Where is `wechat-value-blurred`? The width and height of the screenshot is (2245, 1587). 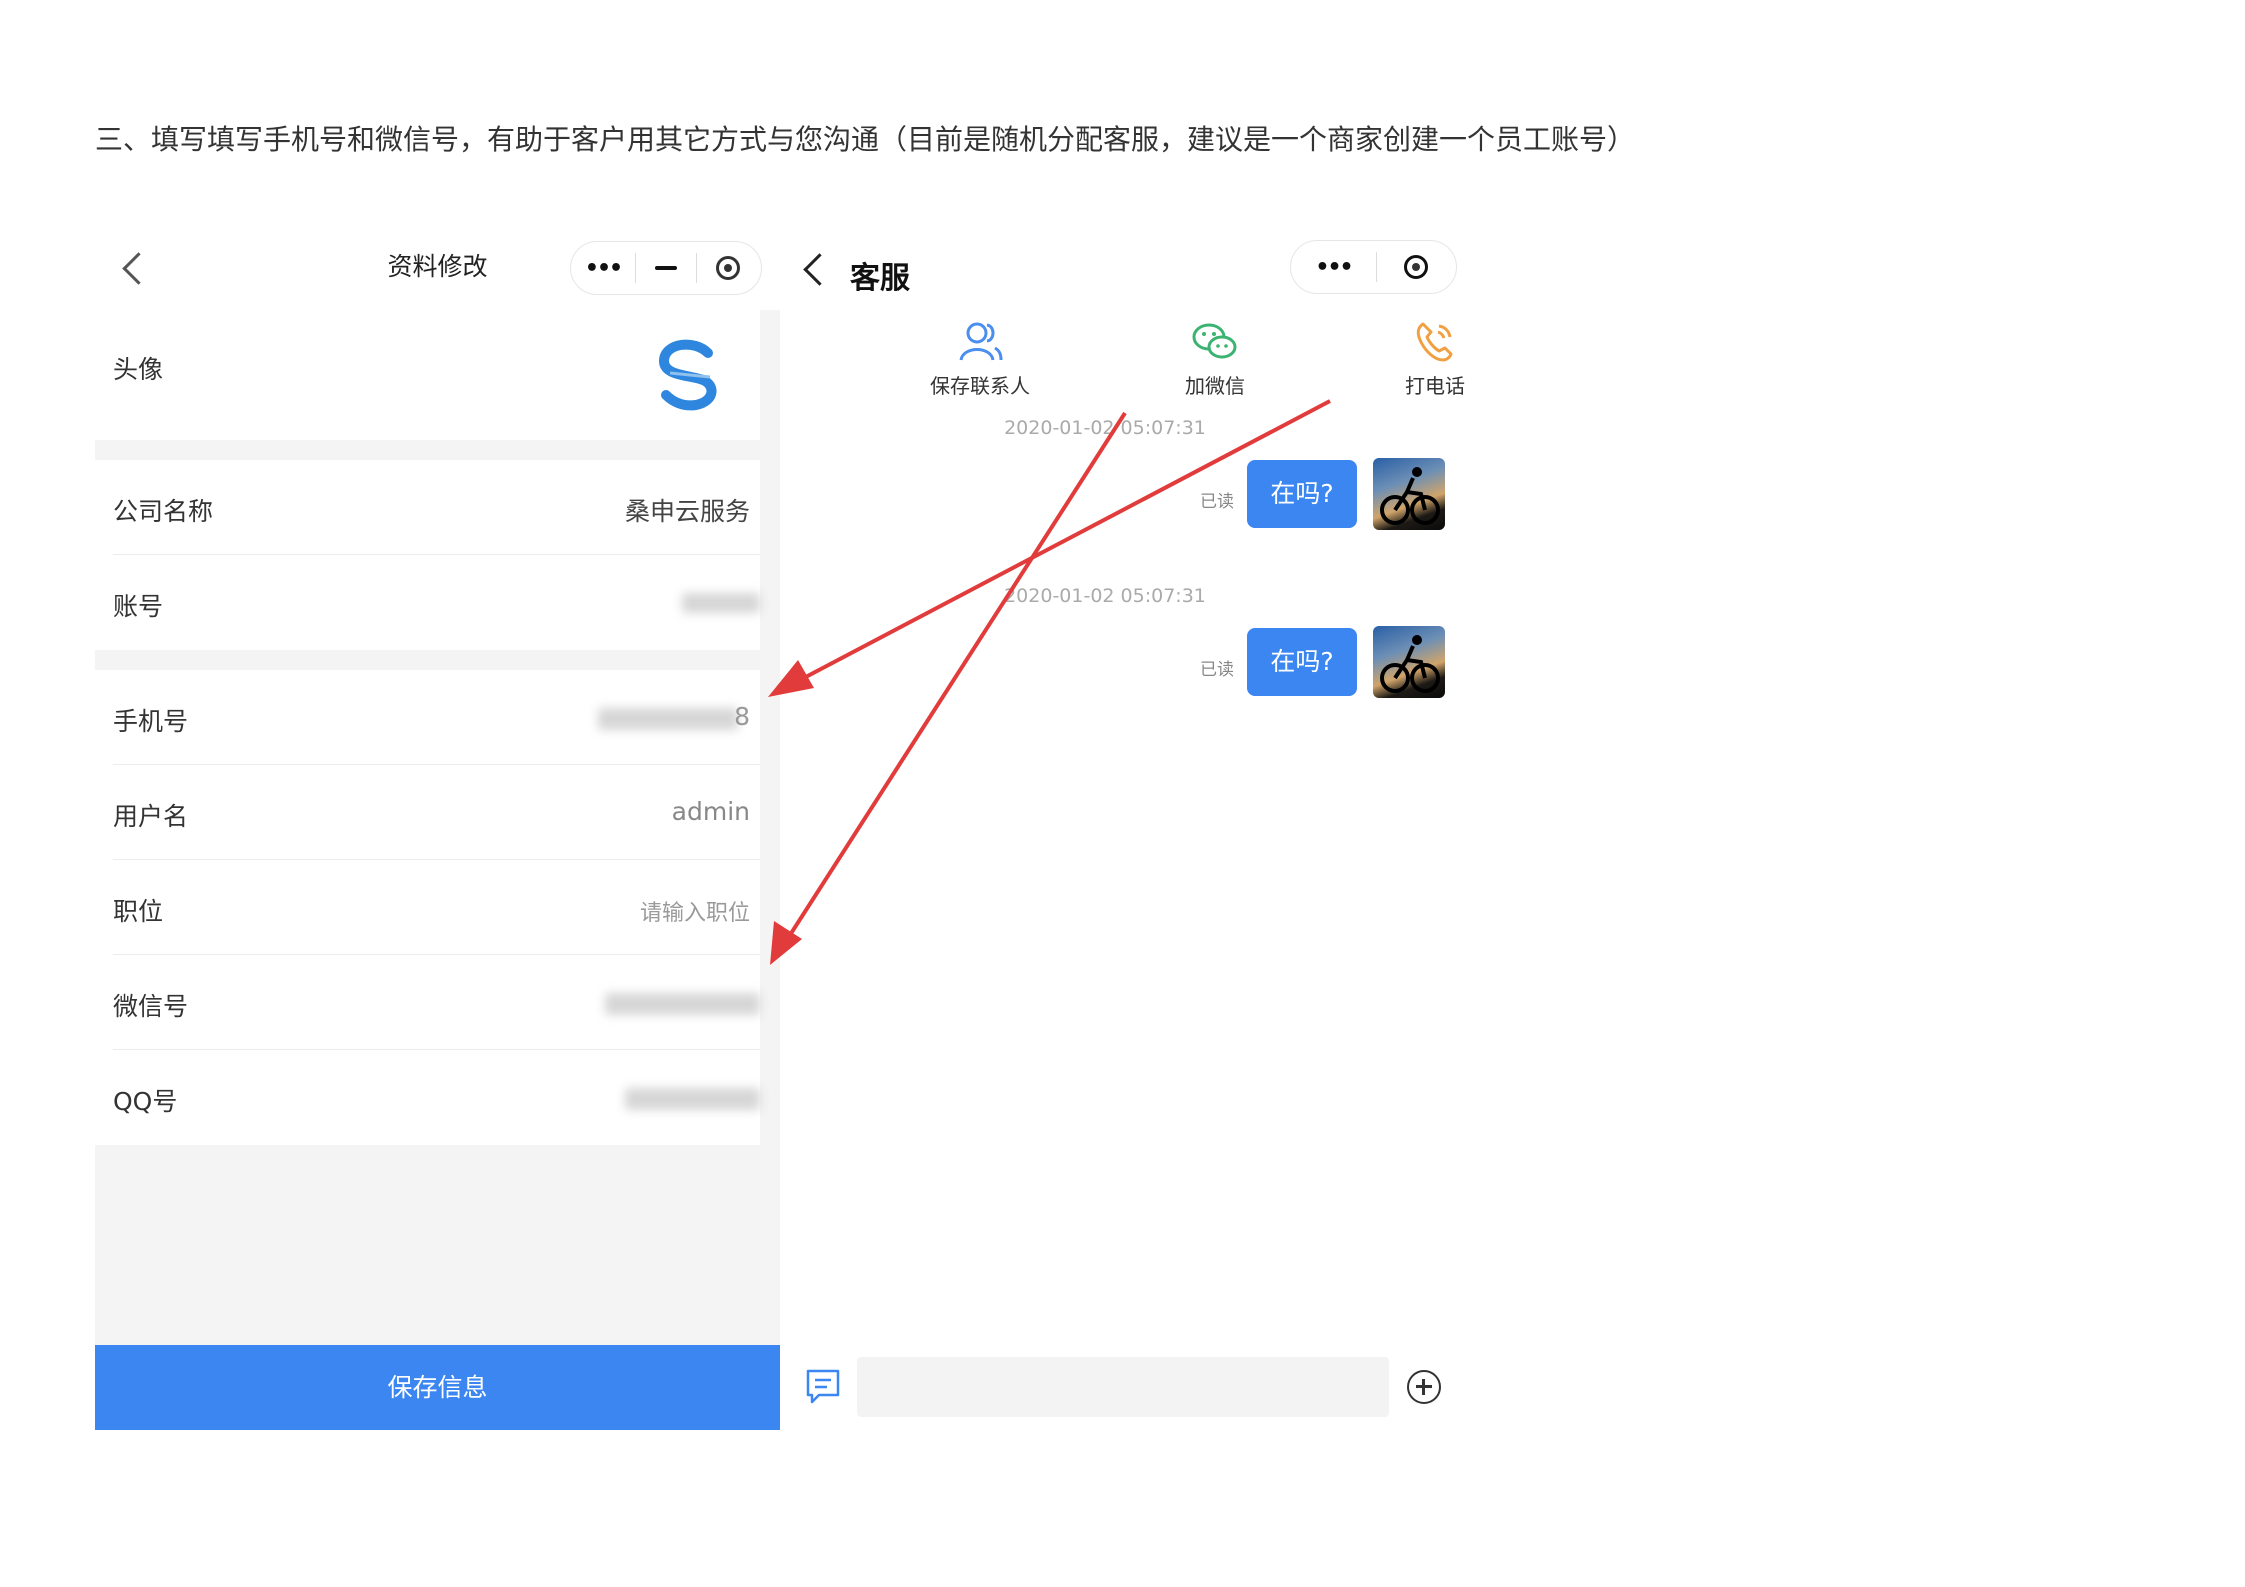
wechat-value-blurred is located at coordinates (682, 1004).